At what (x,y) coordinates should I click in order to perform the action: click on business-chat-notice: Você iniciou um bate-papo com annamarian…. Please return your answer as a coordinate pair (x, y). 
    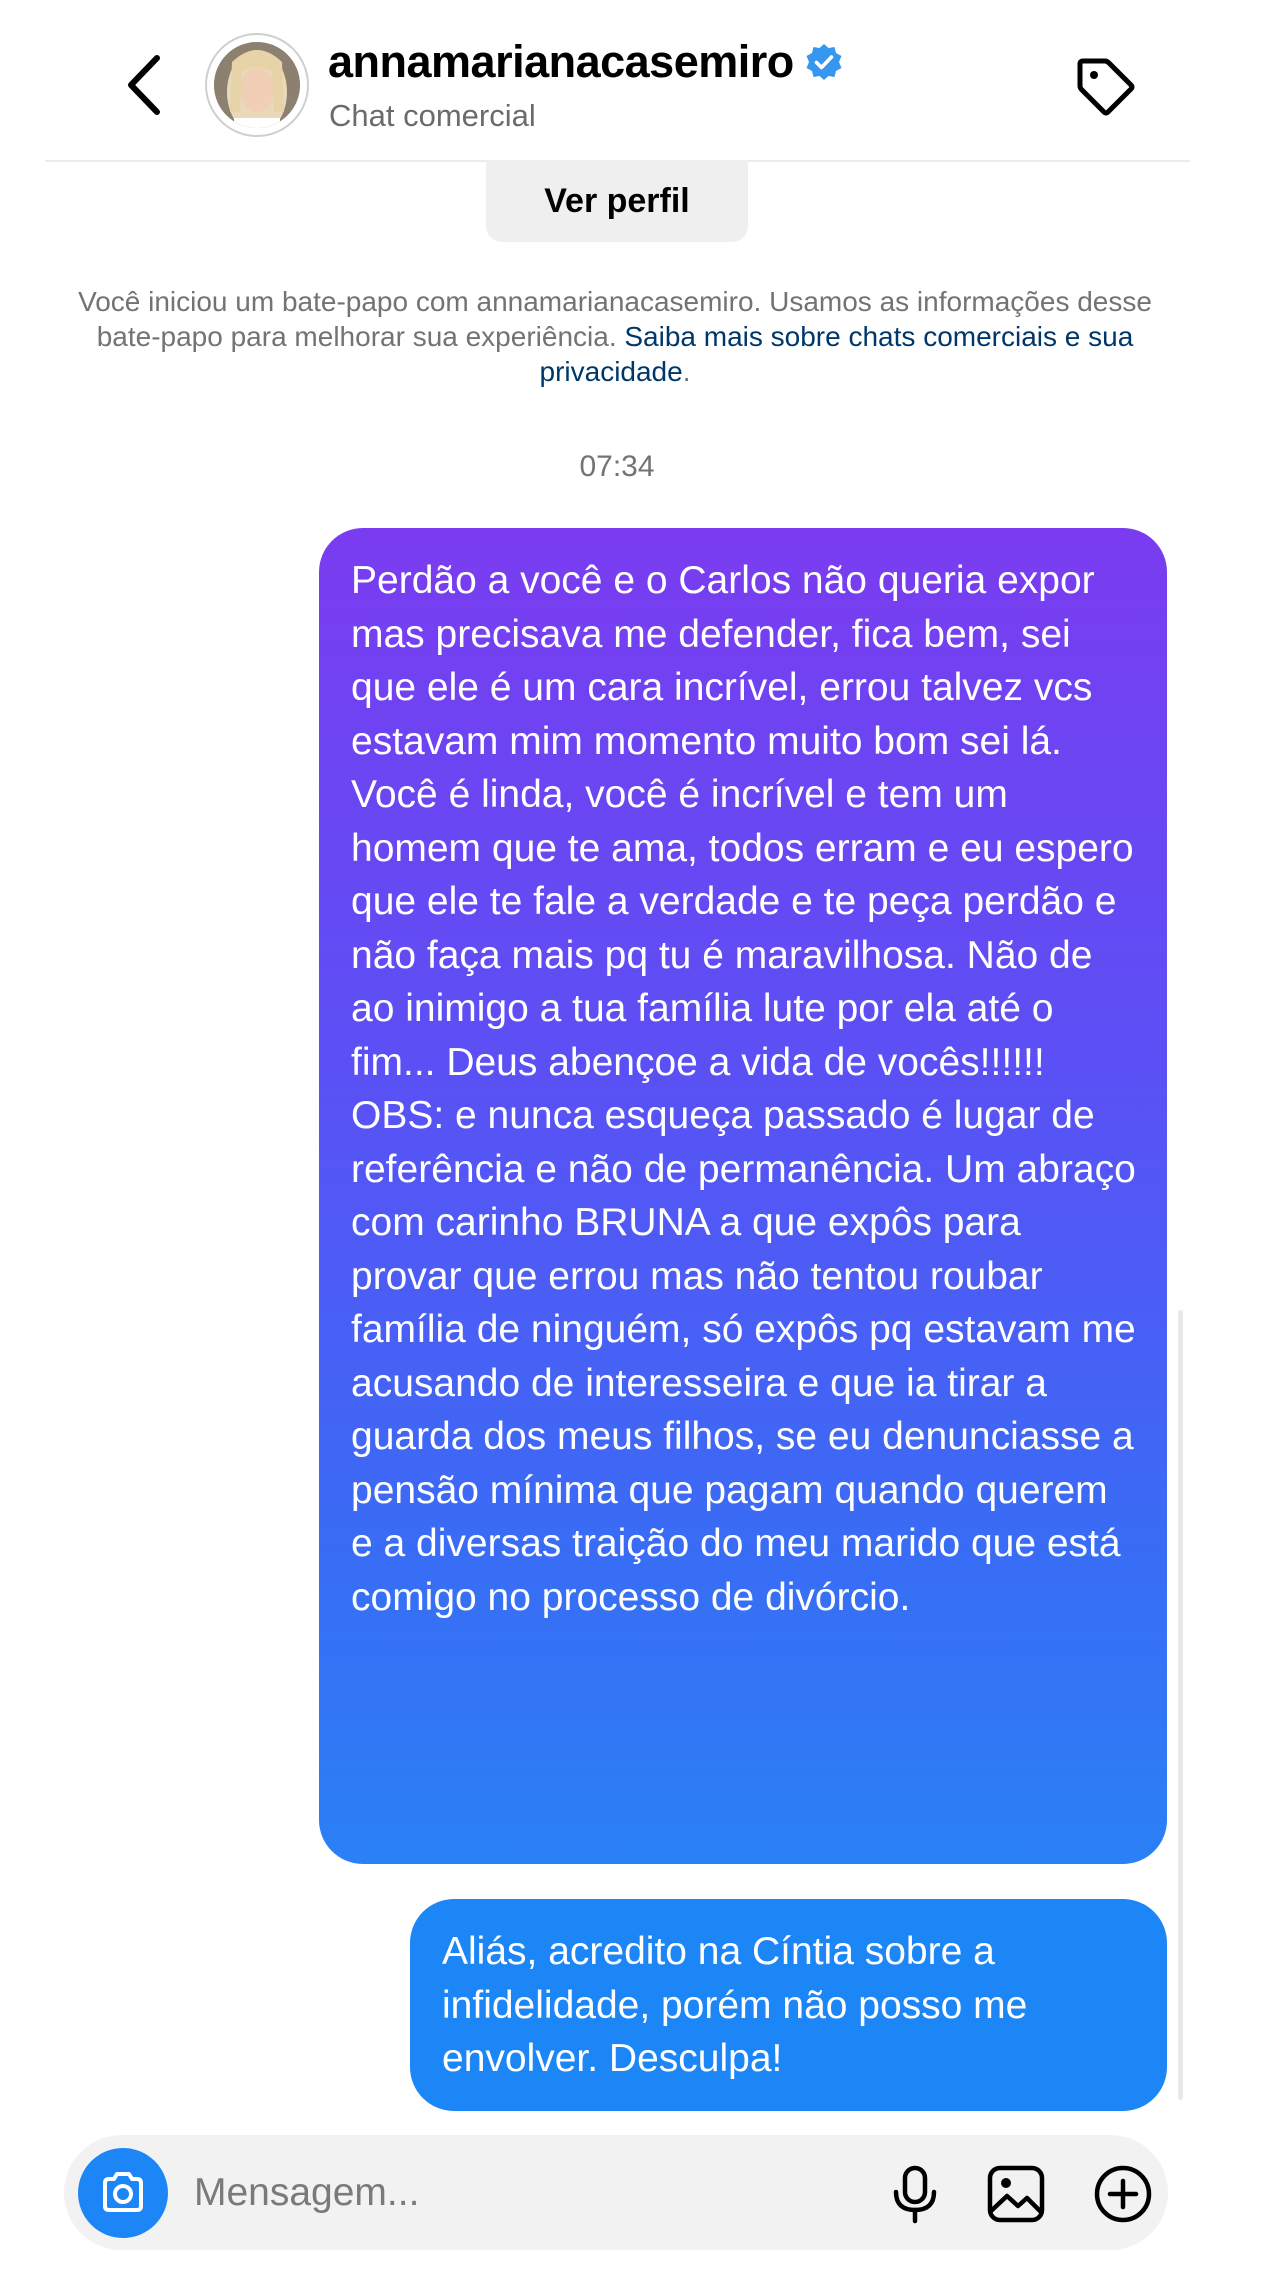
    Looking at the image, I should click on (615, 336).